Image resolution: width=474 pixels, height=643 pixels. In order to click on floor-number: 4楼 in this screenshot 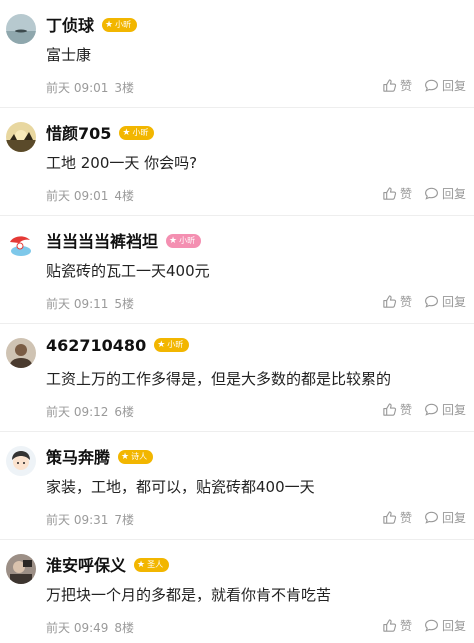, I will do `click(124, 196)`.